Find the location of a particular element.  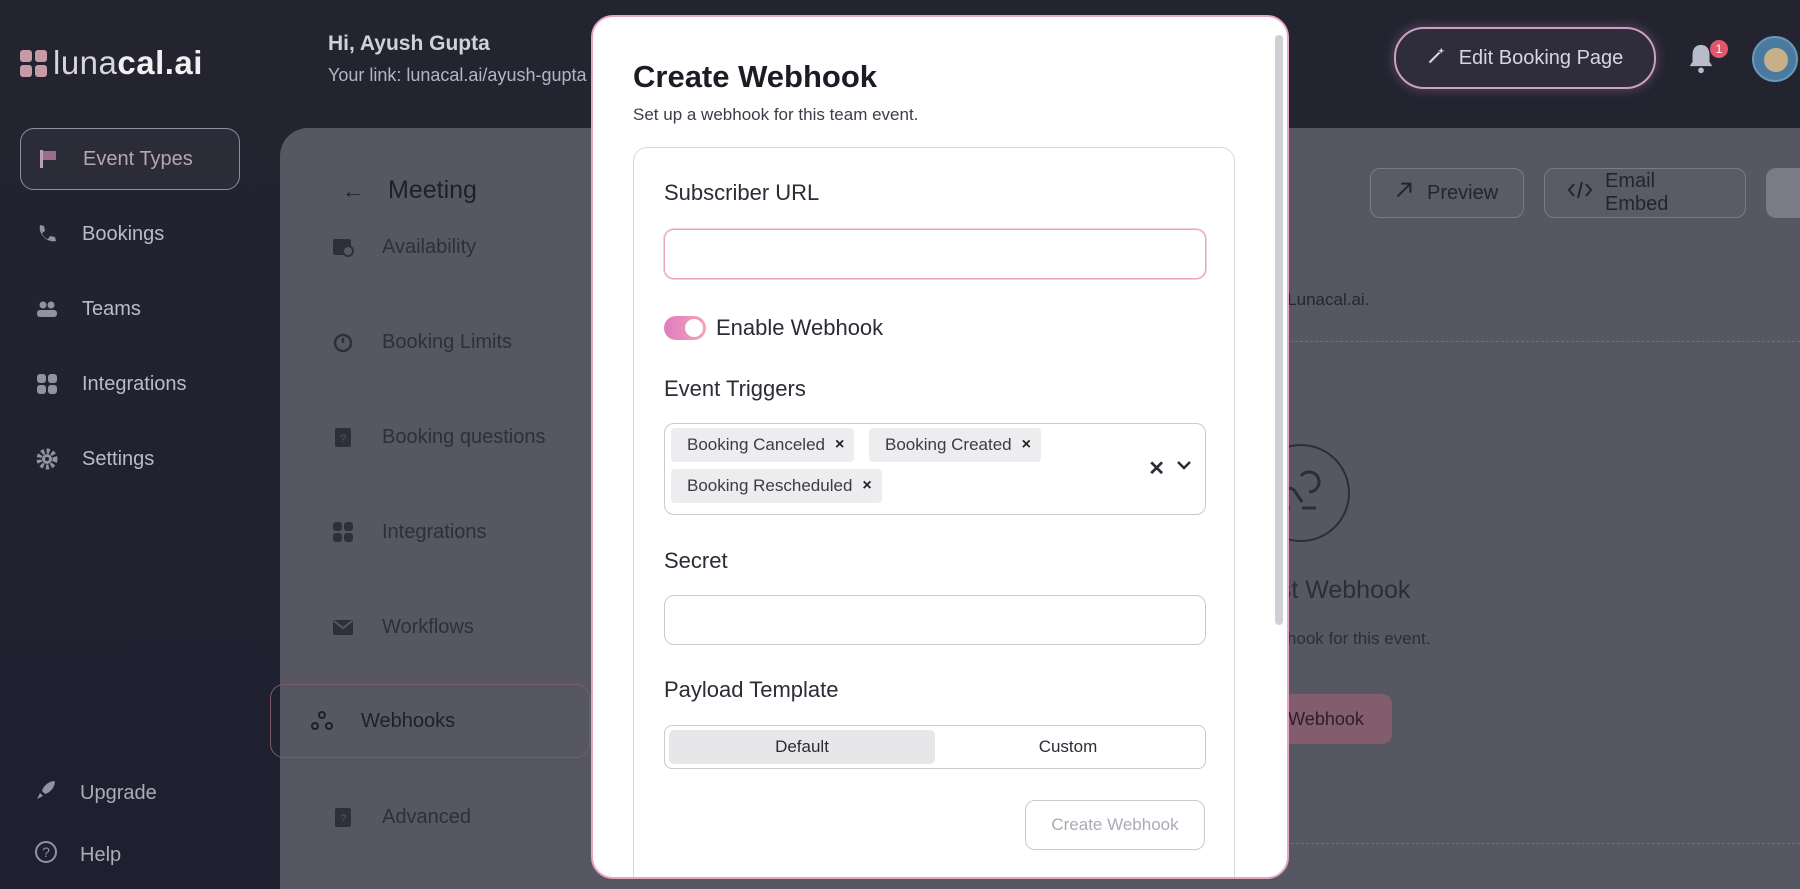

secret-input is located at coordinates (935, 620).